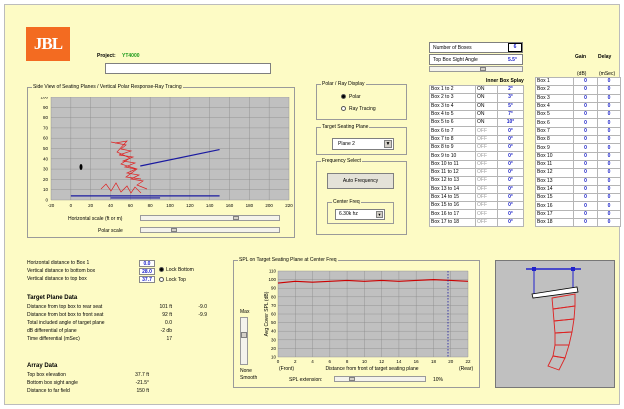 Image resolution: width=624 pixels, height=409 pixels. What do you see at coordinates (380, 379) in the screenshot?
I see `spl-extension-scrollbar` at bounding box center [380, 379].